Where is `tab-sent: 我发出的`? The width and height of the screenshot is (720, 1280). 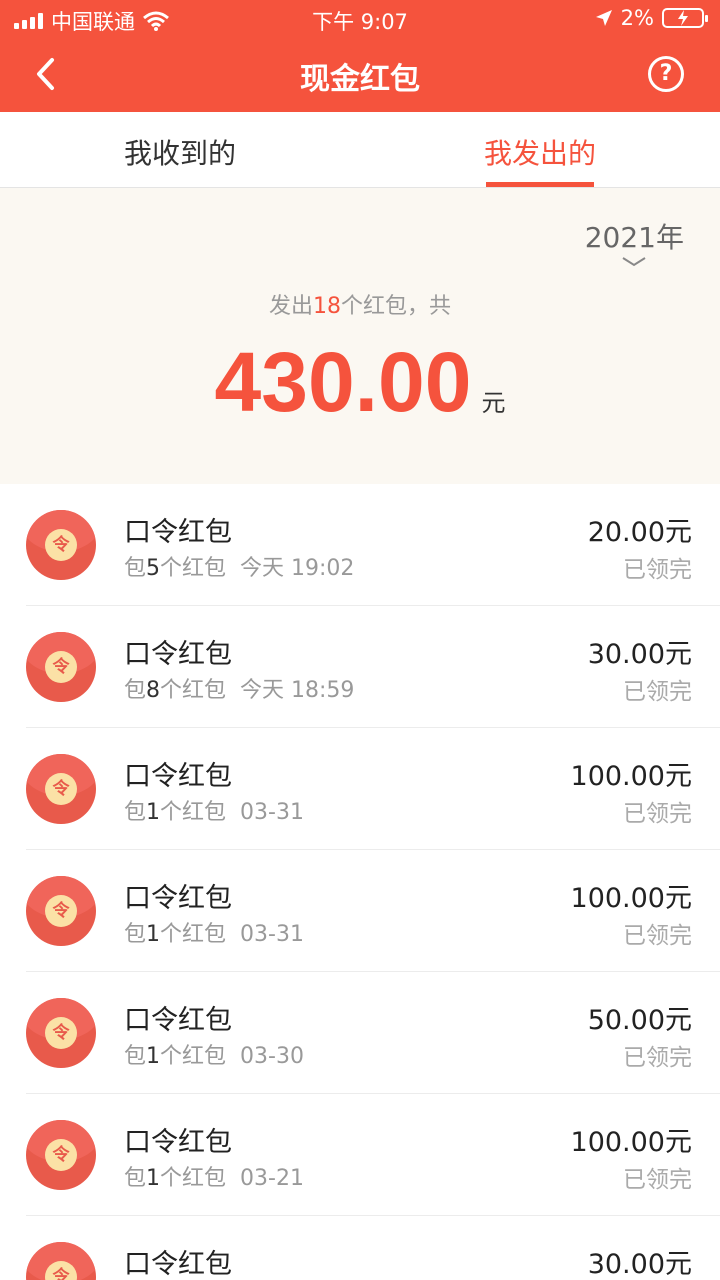
tab-sent: 我发出的 is located at coordinates (540, 152).